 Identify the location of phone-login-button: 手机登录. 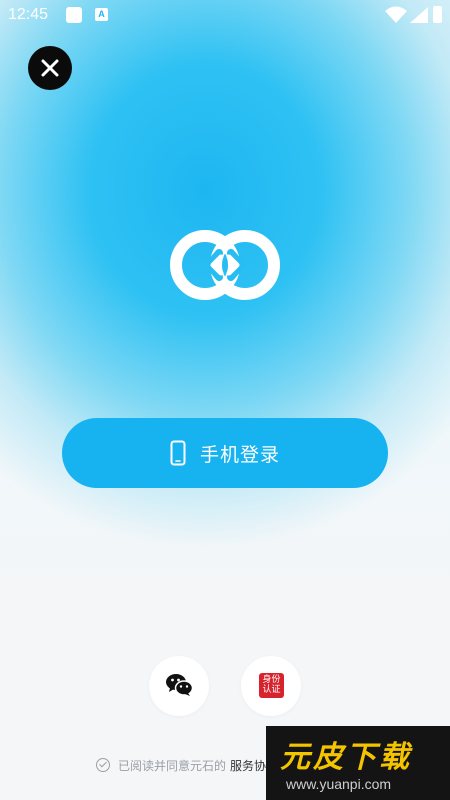
(225, 453).